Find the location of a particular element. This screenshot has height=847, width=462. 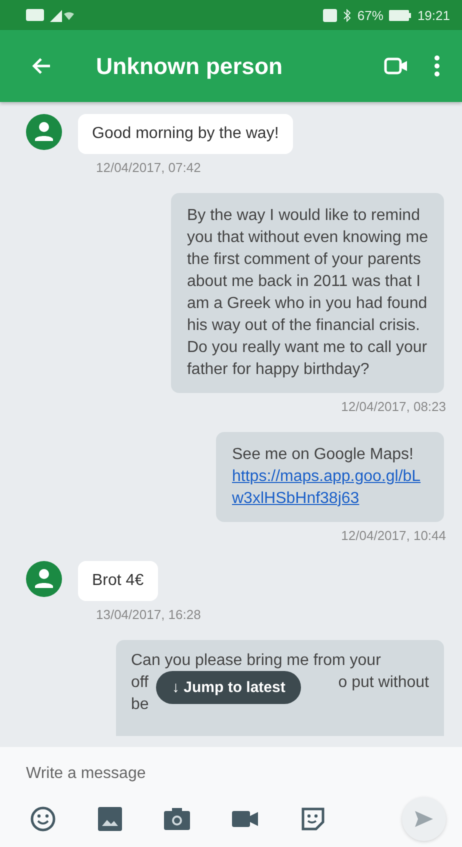

message-input: Write a message is located at coordinates (231, 771).